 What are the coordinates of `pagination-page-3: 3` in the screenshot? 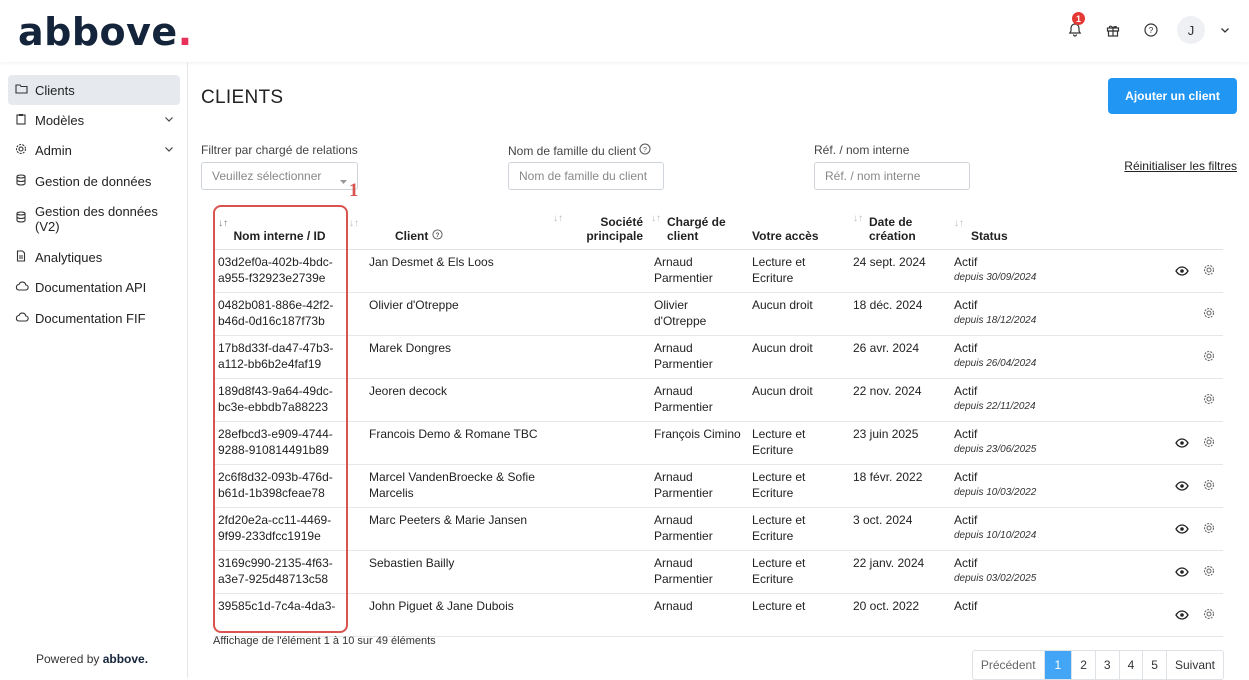 It's located at (1106, 665).